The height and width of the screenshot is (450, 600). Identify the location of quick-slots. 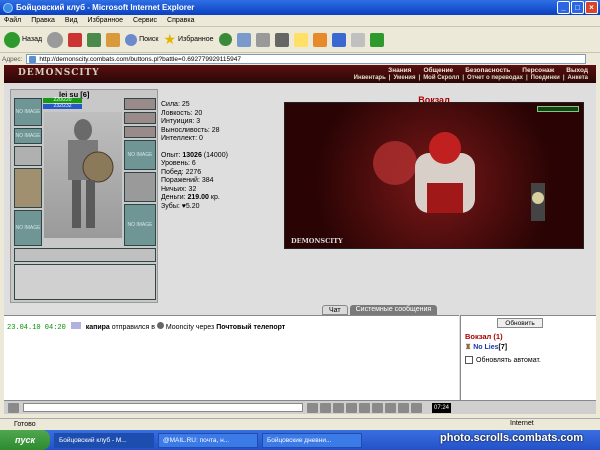
(85, 282).